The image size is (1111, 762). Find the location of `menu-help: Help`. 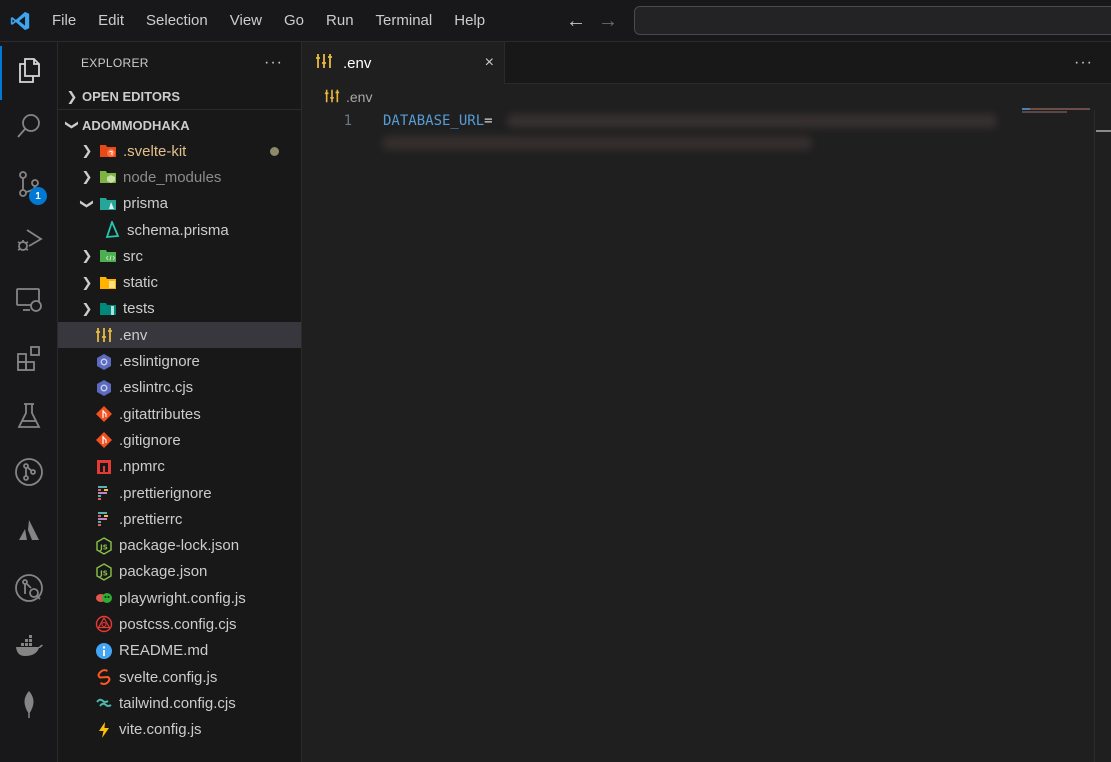

menu-help: Help is located at coordinates (469, 21).